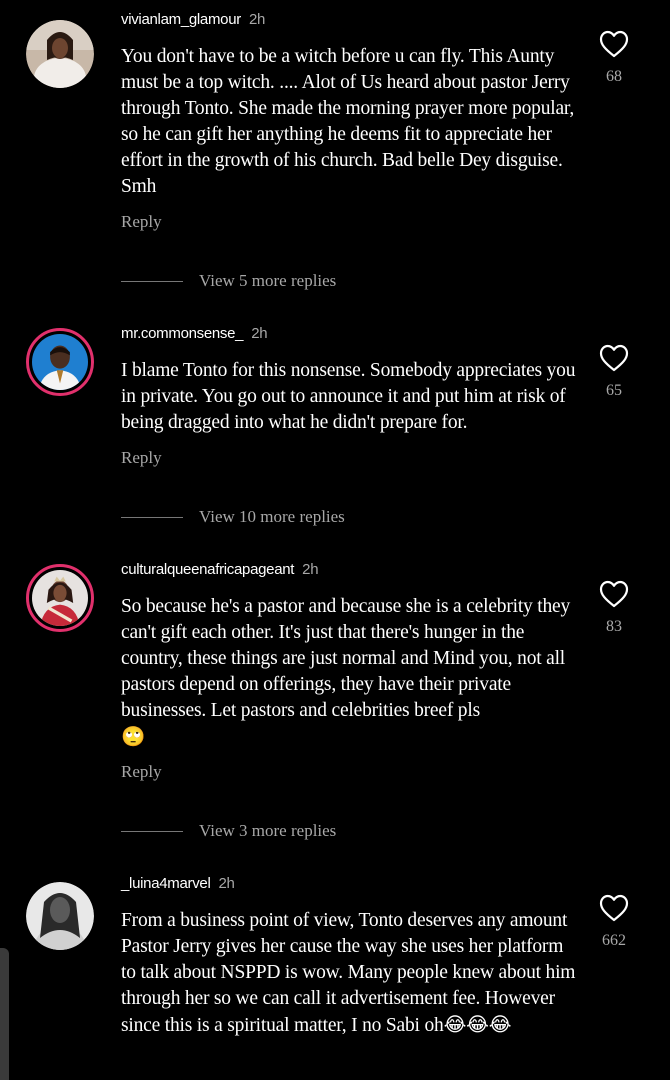  I want to click on username: culturalqueenafricapageant, so click(207, 569).